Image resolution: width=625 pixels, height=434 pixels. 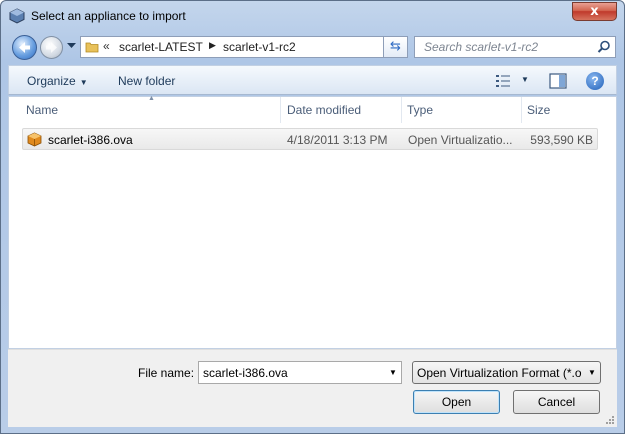 What do you see at coordinates (420, 110) in the screenshot?
I see `column-header-type: Type` at bounding box center [420, 110].